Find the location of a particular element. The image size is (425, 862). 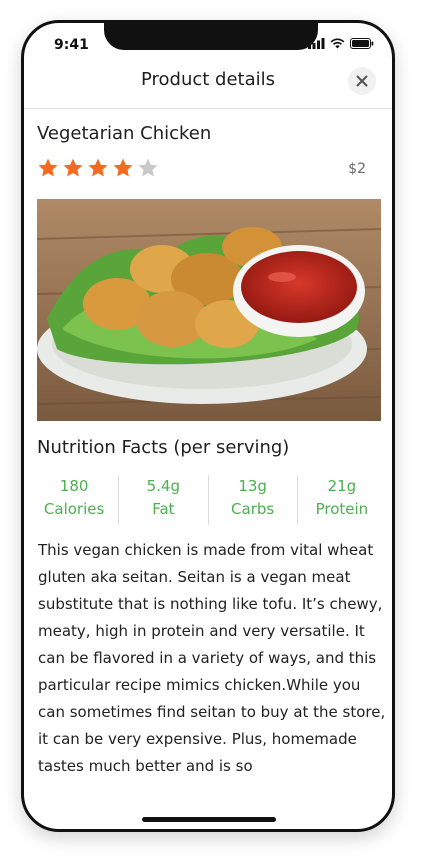

star-empty-icon is located at coordinates (148, 167).